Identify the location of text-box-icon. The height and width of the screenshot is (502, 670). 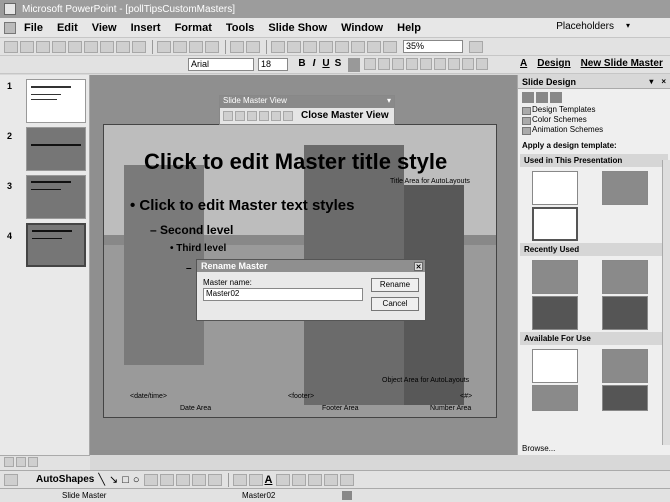
(150, 479).